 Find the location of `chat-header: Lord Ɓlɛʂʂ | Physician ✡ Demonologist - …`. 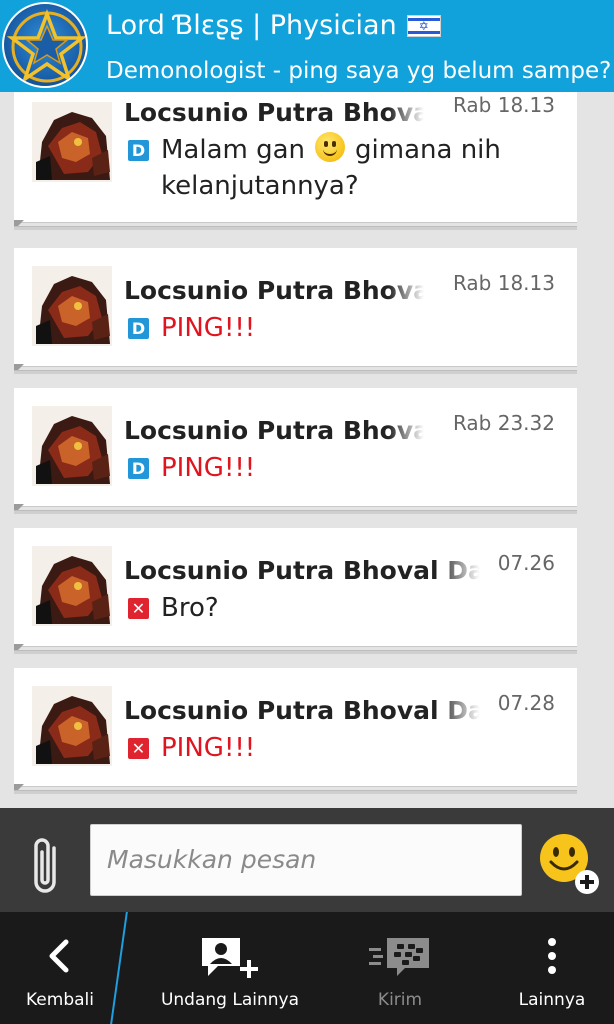

chat-header: Lord Ɓlɛʂʂ | Physician ✡ Demonologist - … is located at coordinates (307, 46).